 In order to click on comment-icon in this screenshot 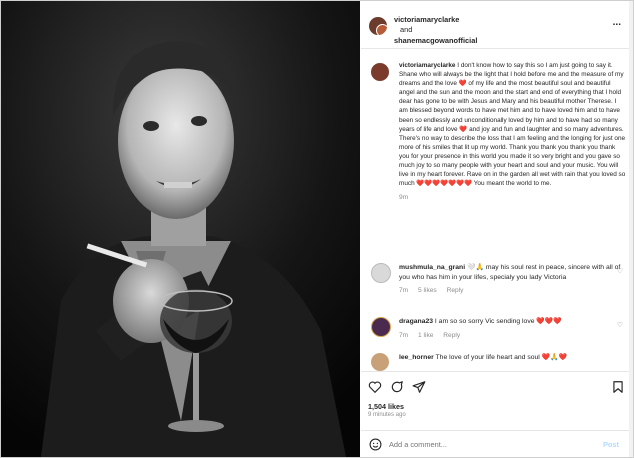, I will do `click(397, 387)`.